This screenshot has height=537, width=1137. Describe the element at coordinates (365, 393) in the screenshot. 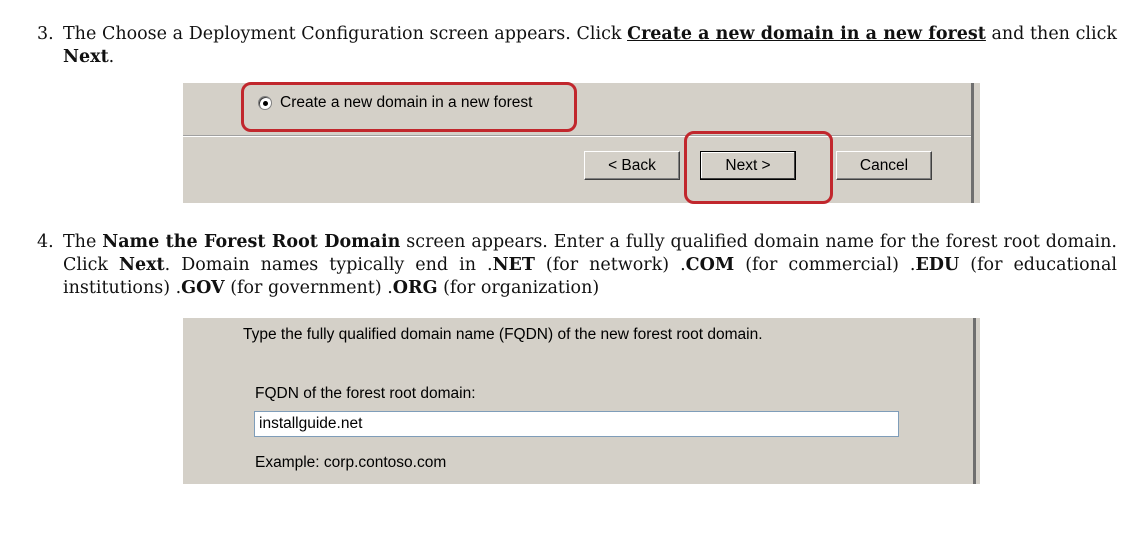

I see `fqdn-label: FQDN of the forest root domain:` at that location.